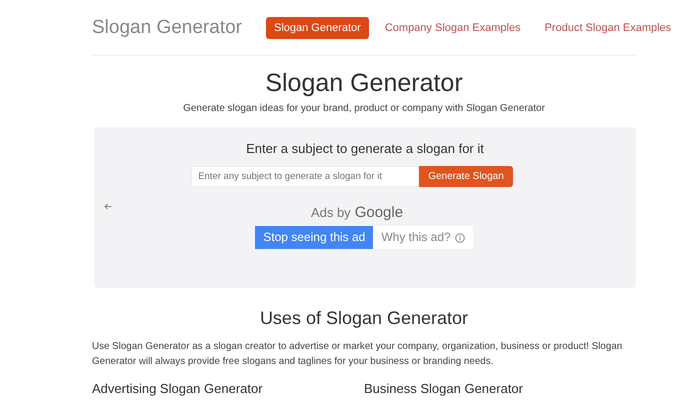 The width and height of the screenshot is (696, 414). I want to click on page-subtitle: Generate slogan ideas for your brand, product or company with Slogan Generator, so click(364, 108).